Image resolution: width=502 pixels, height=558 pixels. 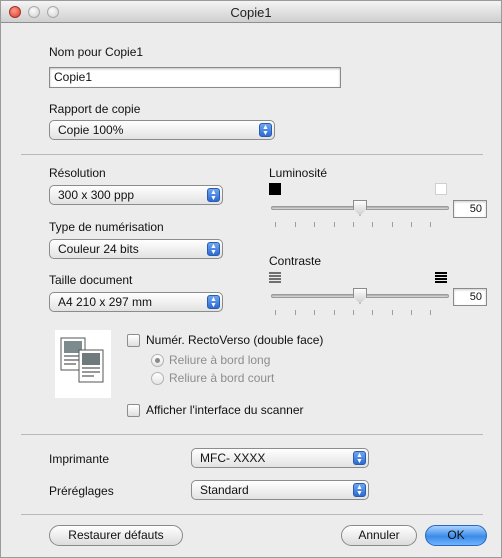 What do you see at coordinates (225, 410) in the screenshot?
I see `show-scanner-interface-label: Afficher l'interface du scanner` at bounding box center [225, 410].